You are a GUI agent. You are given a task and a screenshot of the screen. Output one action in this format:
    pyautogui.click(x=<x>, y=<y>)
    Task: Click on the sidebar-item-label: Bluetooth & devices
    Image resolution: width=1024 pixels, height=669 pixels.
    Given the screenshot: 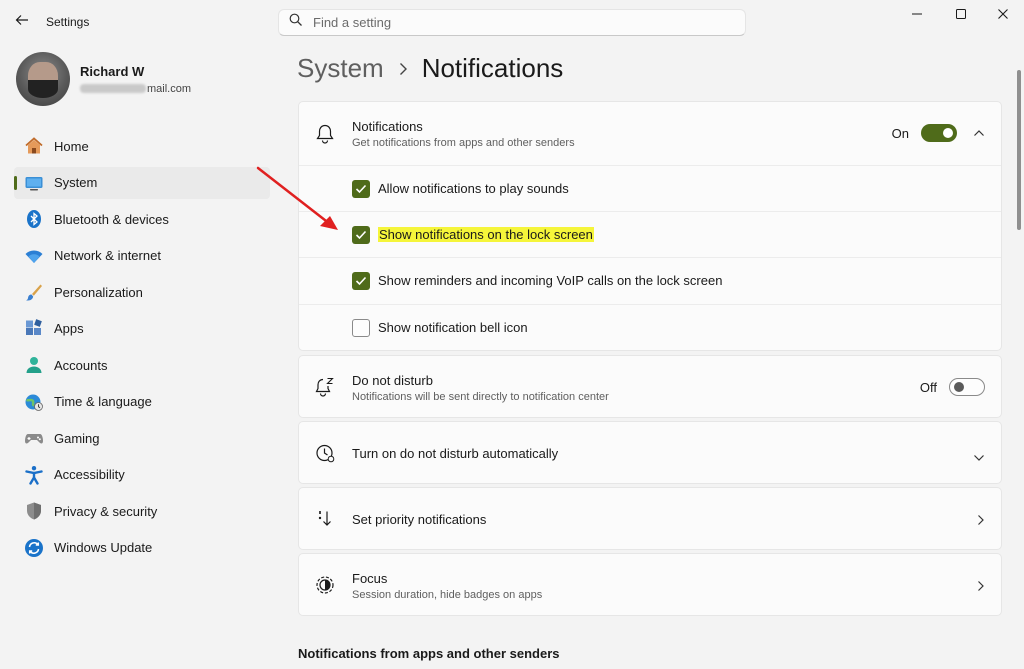 What is the action you would take?
    pyautogui.click(x=111, y=219)
    